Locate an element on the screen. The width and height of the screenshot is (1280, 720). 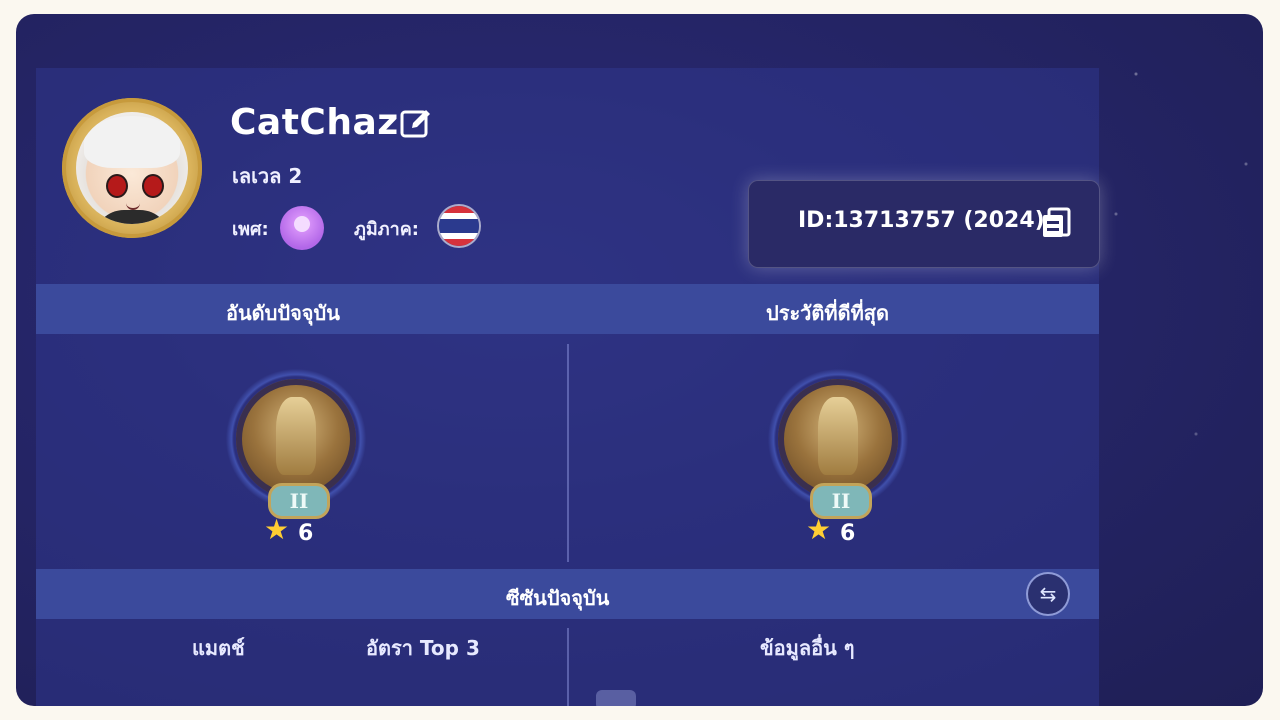
player-id-box: ID:13713757 (2024) is located at coordinates (924, 224).